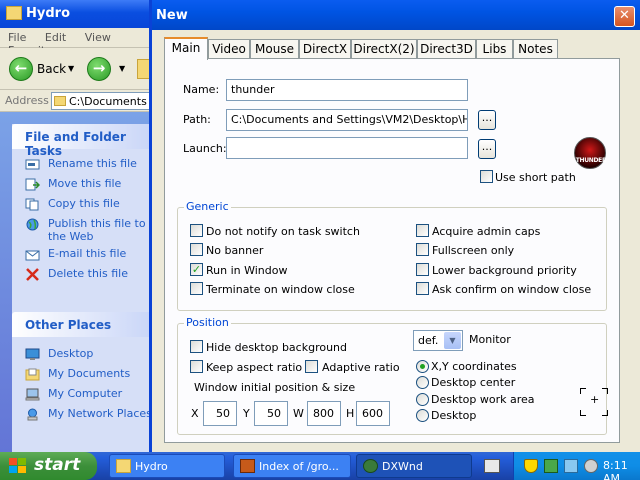 The image size is (640, 480). Describe the element at coordinates (17, 37) in the screenshot. I see `menu-file: File` at that location.